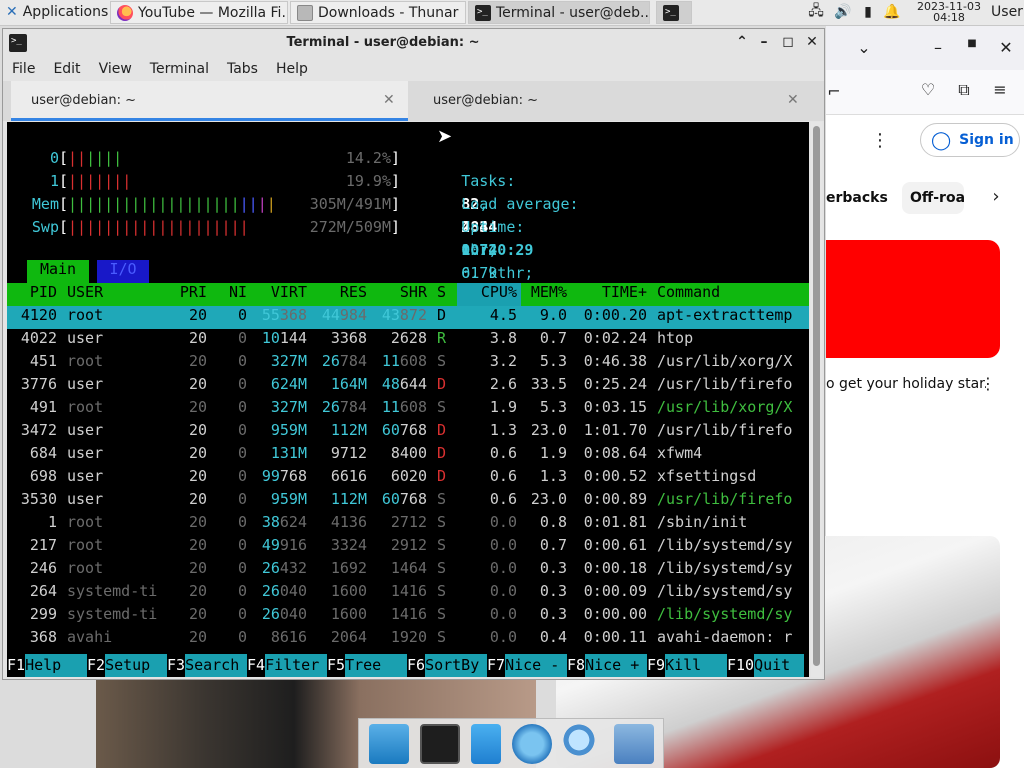  I want to click on extensions-icon: ⧉, so click(964, 90).